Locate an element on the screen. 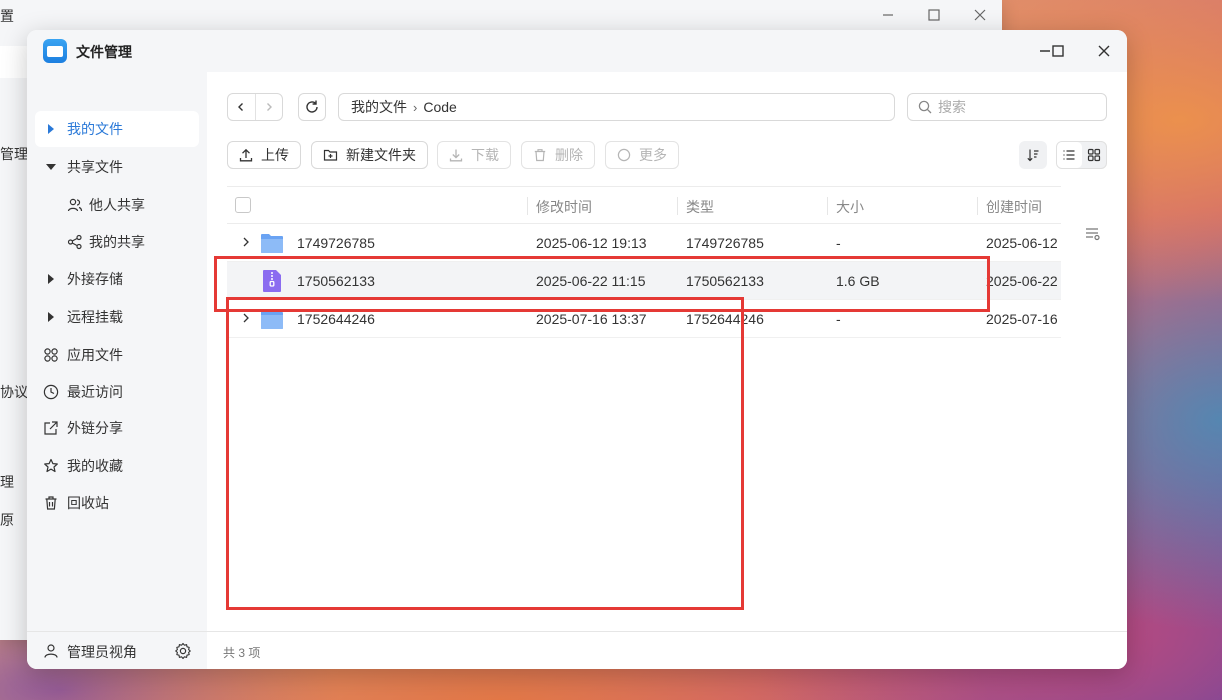 This screenshot has width=1222, height=700. sidebar-item-shared-with-me: 他人共享 is located at coordinates (117, 205).